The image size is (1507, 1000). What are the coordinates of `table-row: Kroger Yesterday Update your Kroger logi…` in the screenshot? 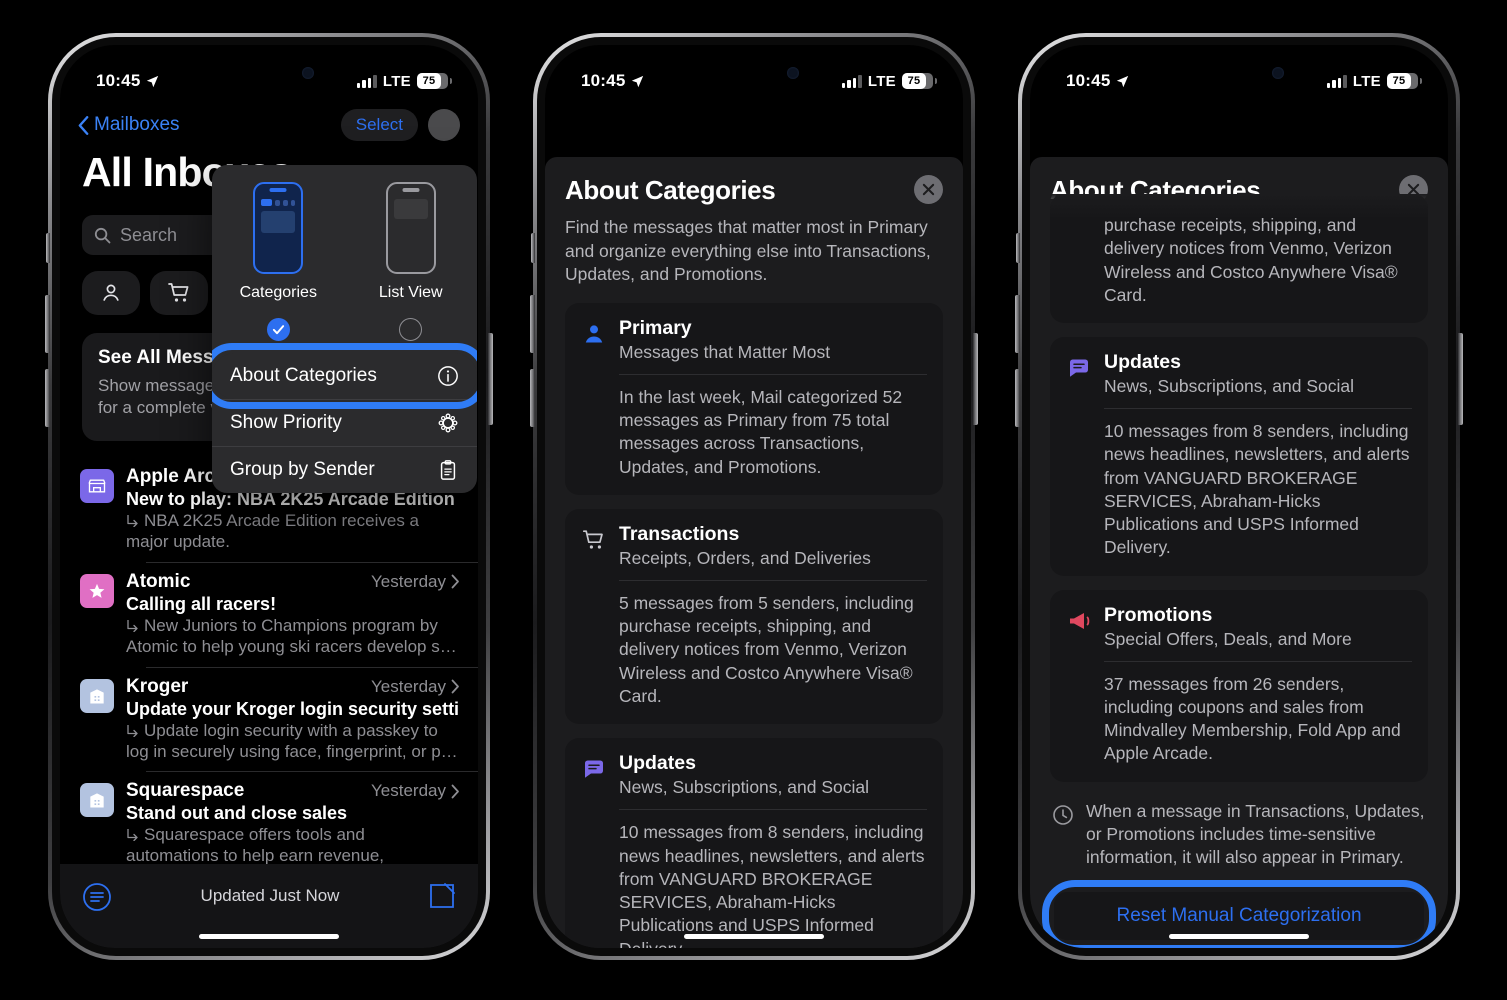 It's located at (269, 719).